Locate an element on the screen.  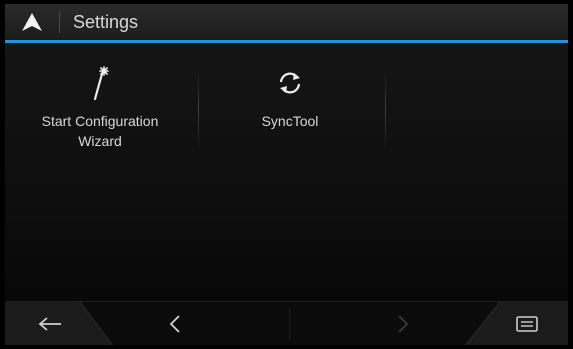
chevron-left-icon is located at coordinates (174, 324).